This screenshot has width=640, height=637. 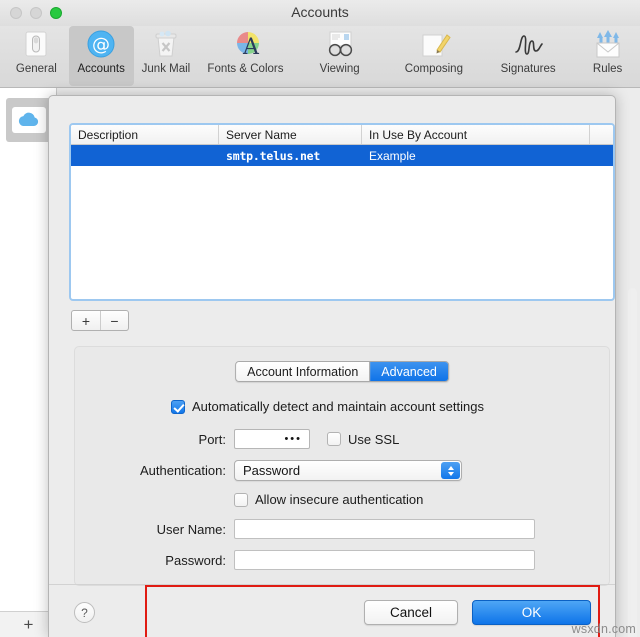 I want to click on scrollbar, so click(x=632, y=462).